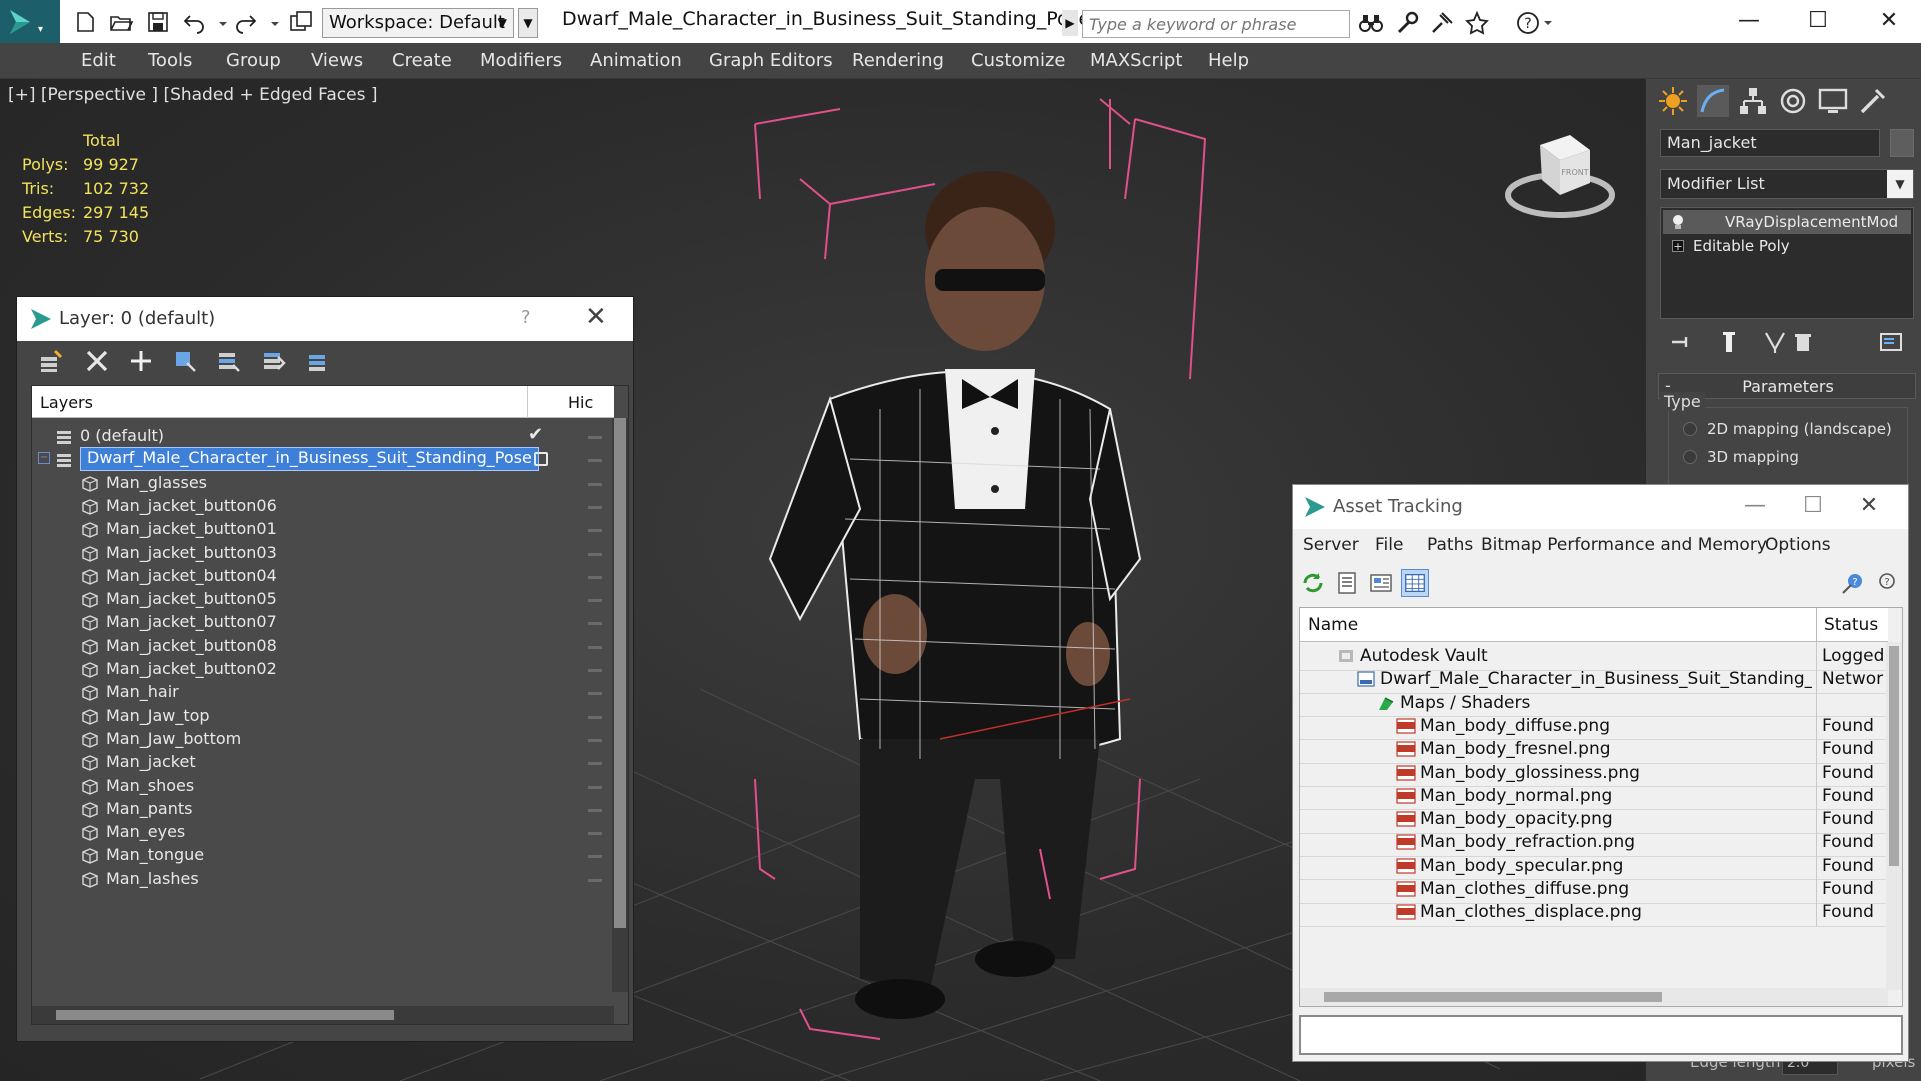  I want to click on wrench-icon, so click(1407, 23).